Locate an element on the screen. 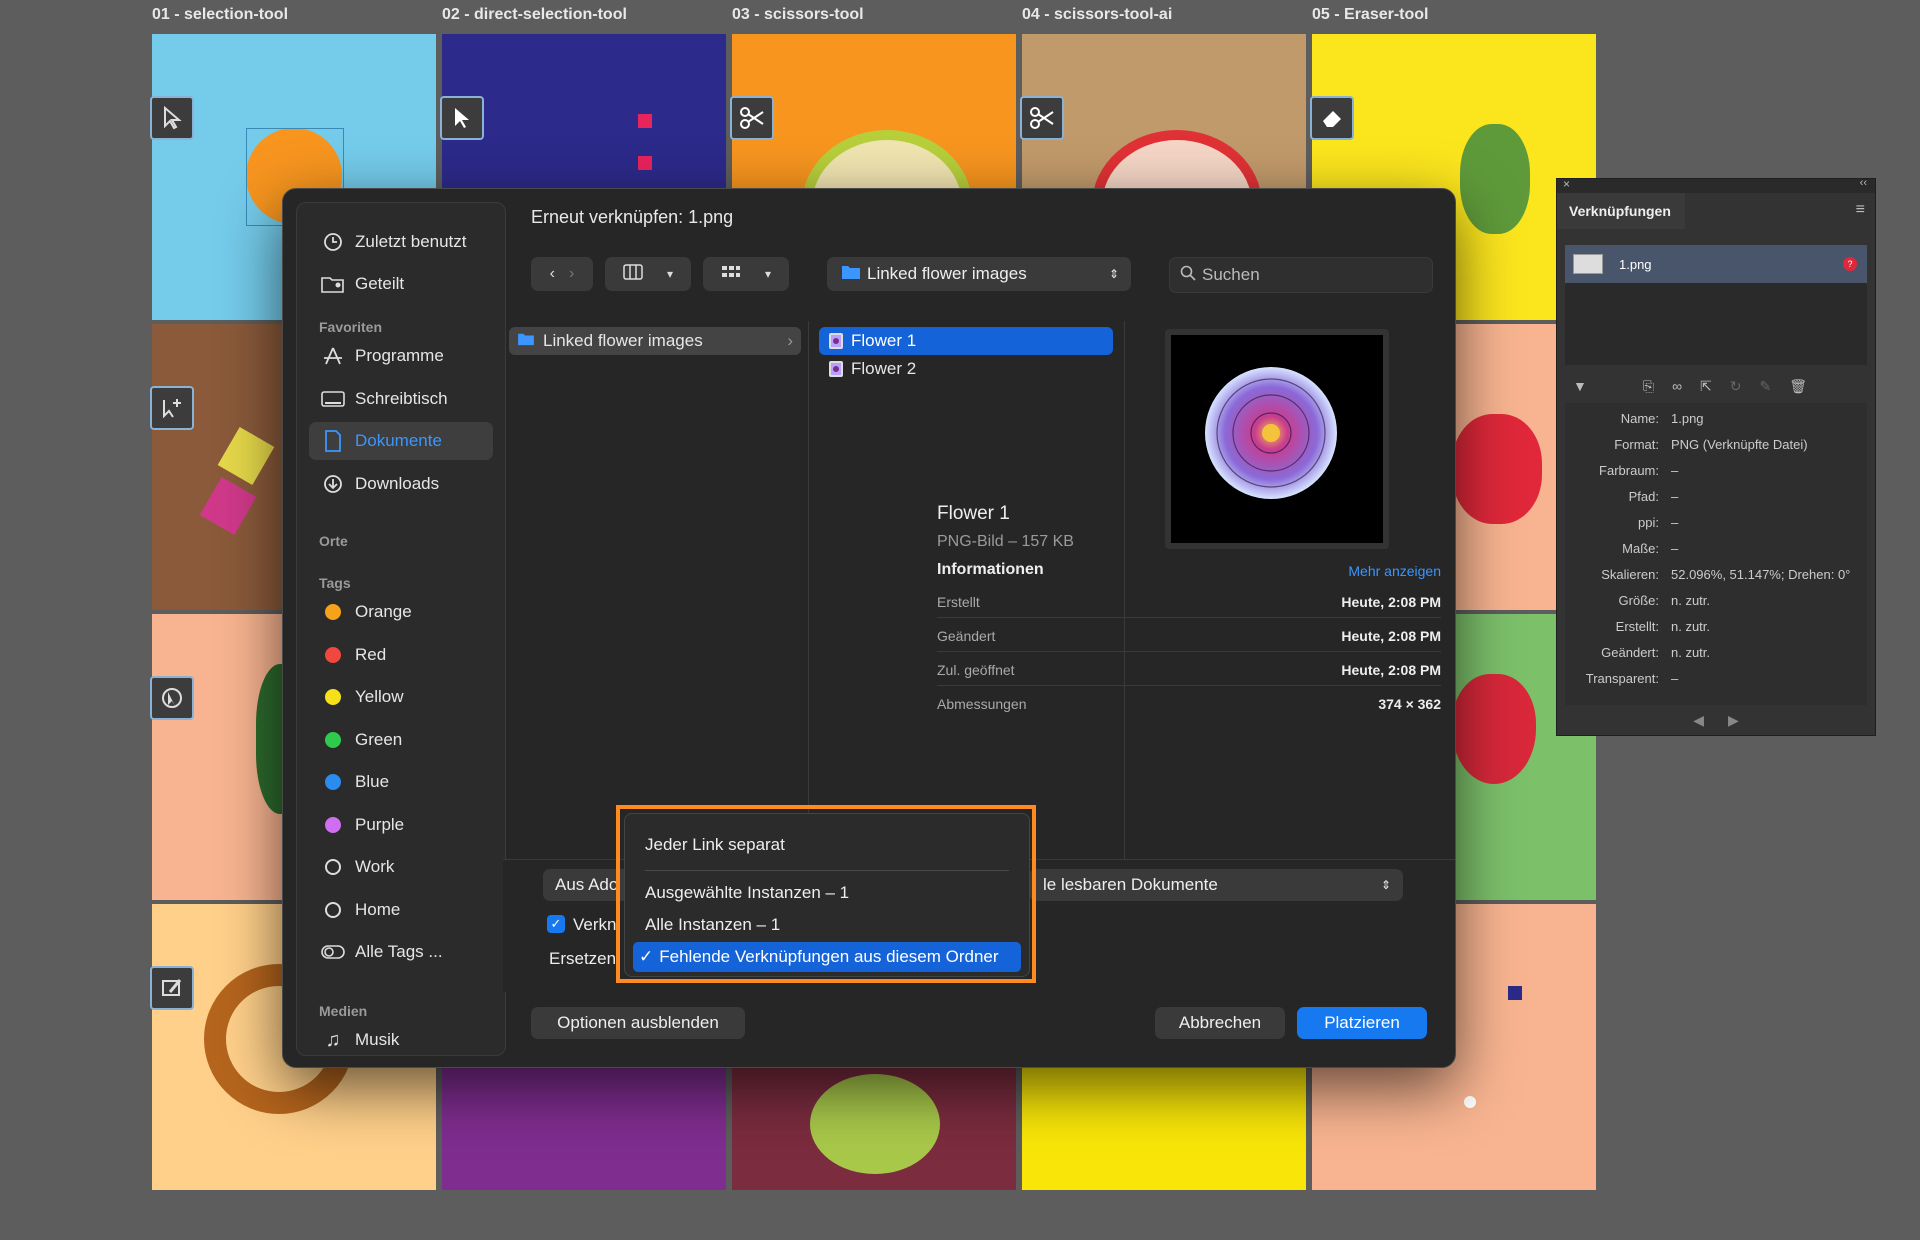  collapse-icon: ‹‹ is located at coordinates (1863, 183).